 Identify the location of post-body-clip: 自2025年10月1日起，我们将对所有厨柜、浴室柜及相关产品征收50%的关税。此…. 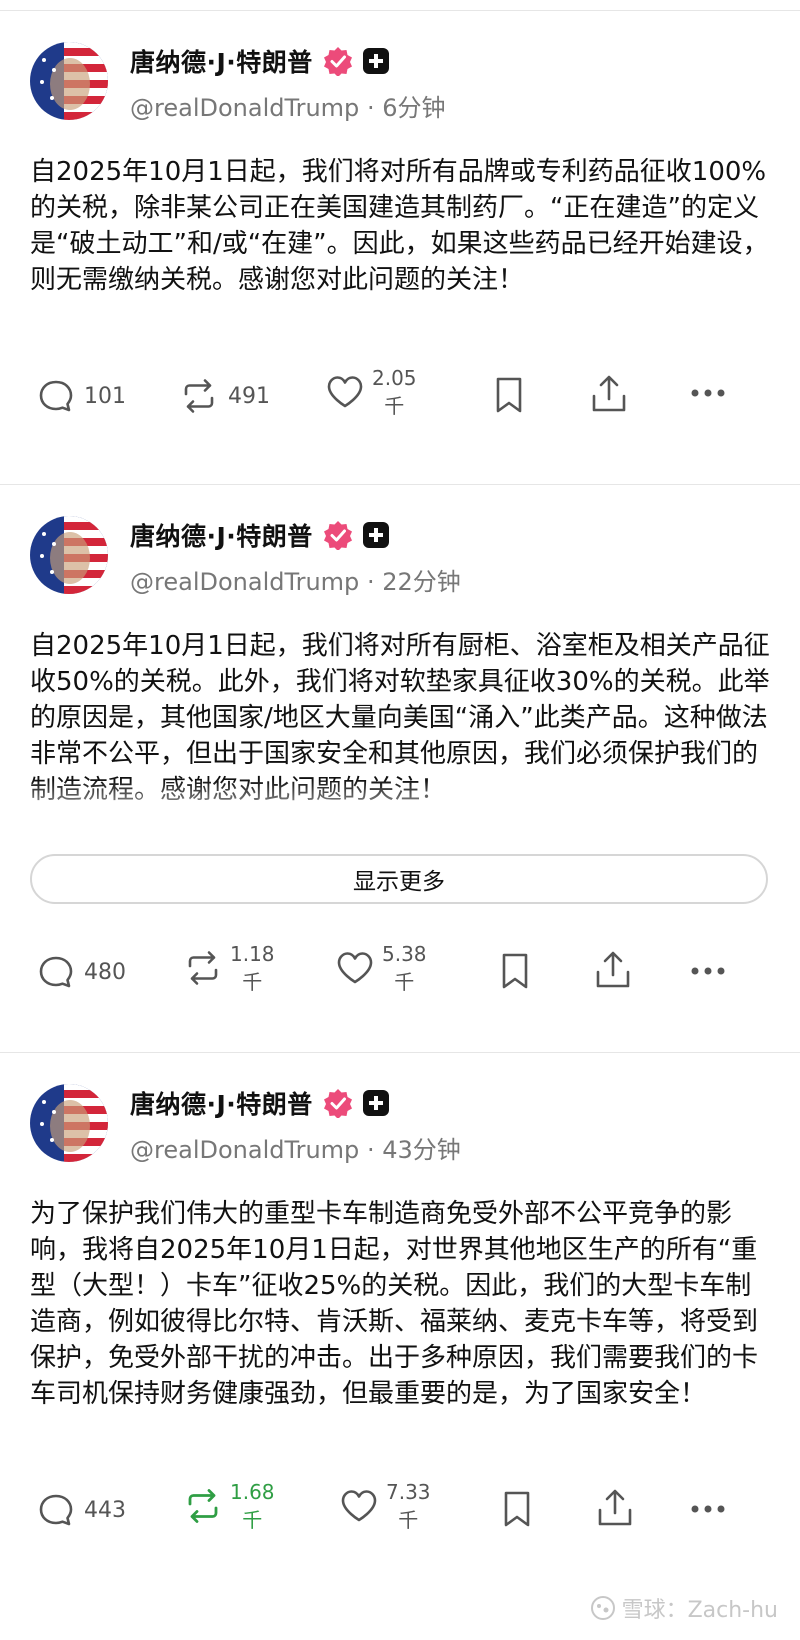
(400, 728).